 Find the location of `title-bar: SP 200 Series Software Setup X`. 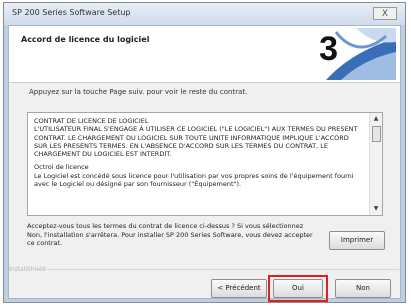

title-bar: SP 200 Series Software Setup X is located at coordinates (204, 14).